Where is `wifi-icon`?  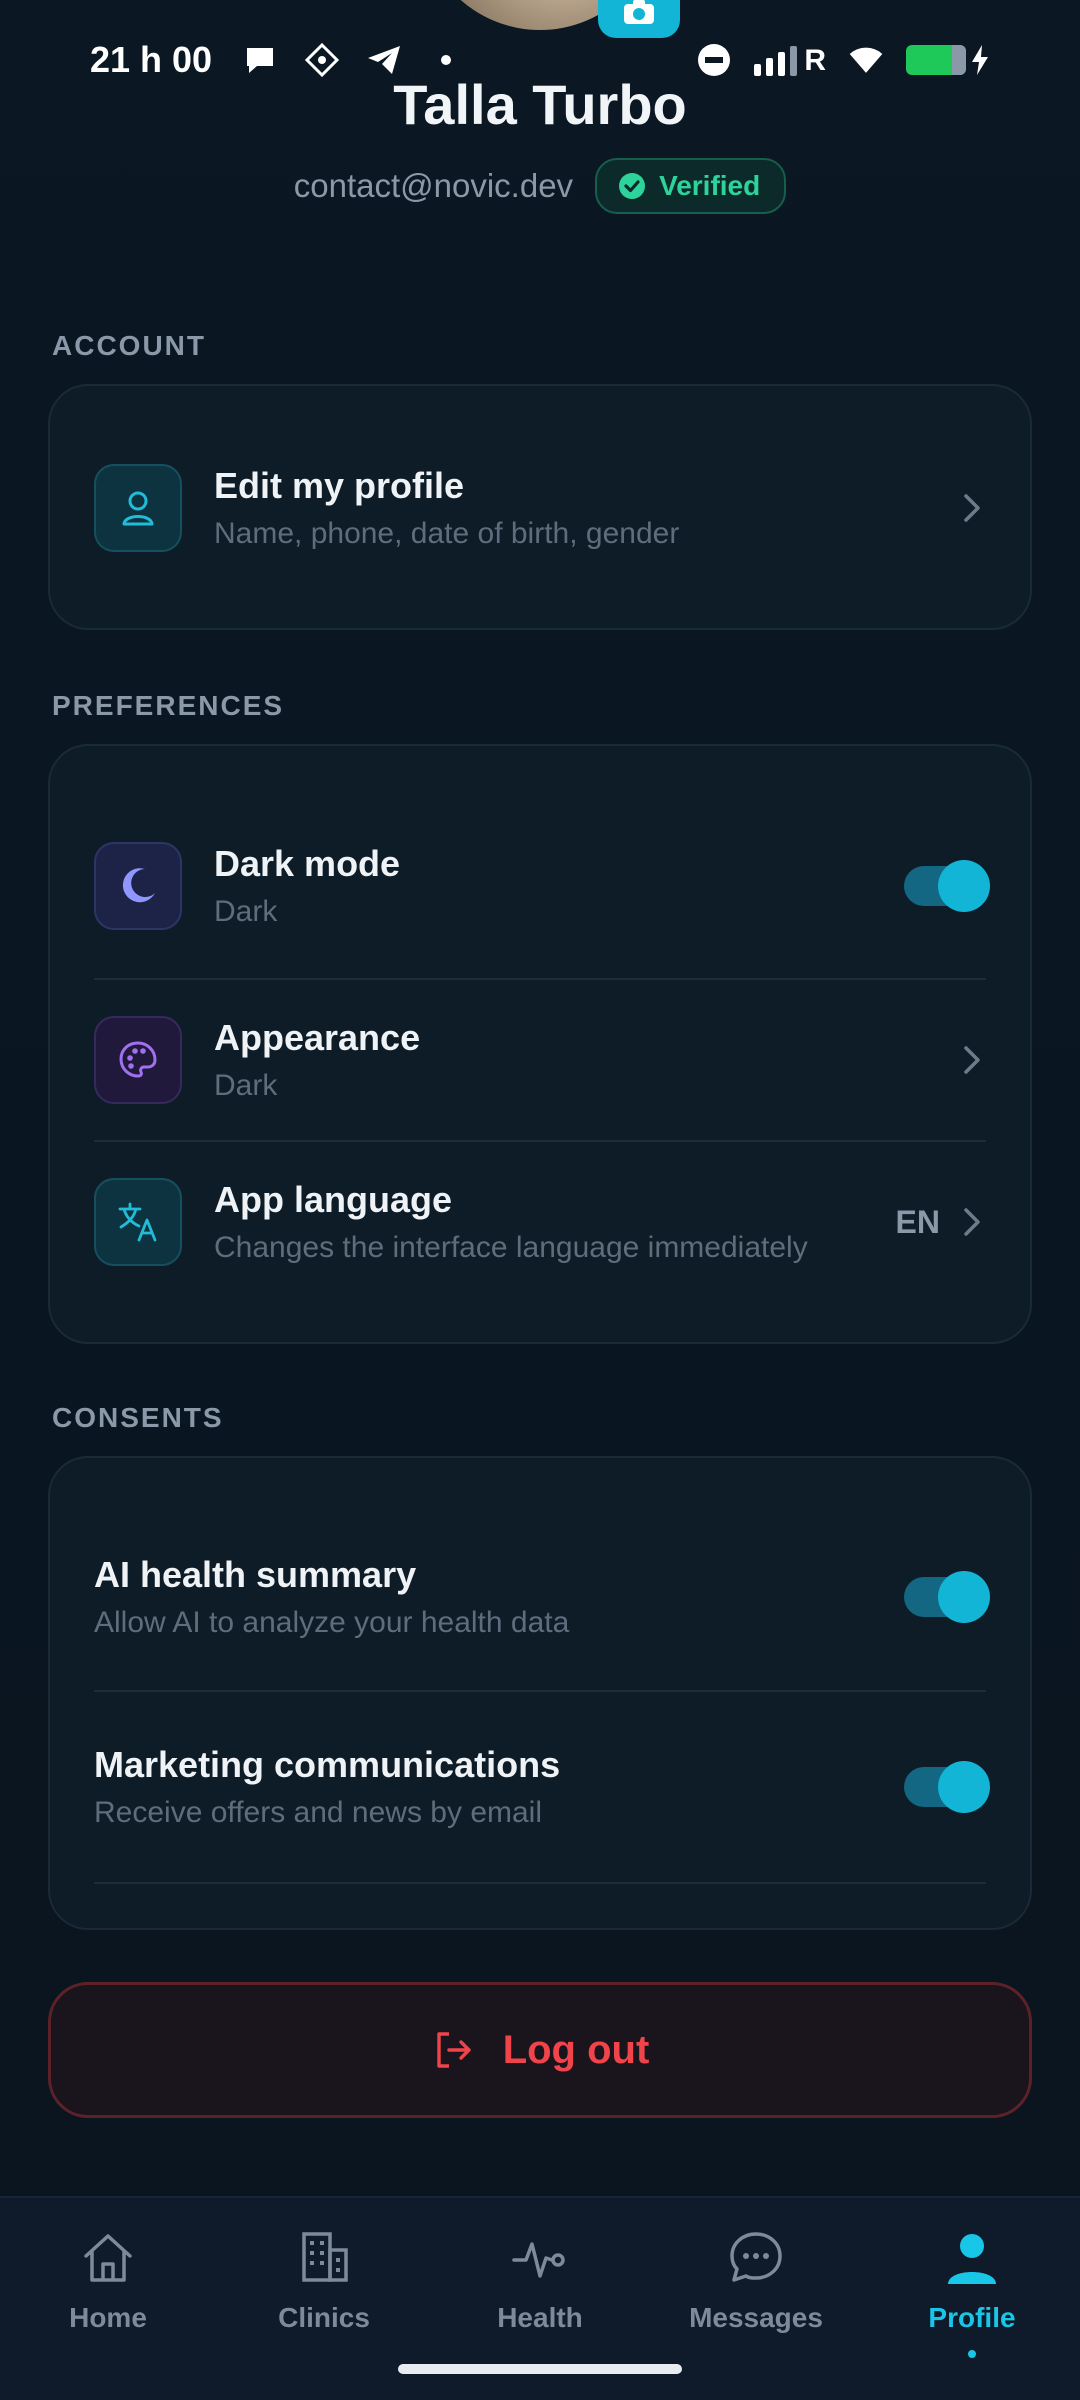 wifi-icon is located at coordinates (866, 60).